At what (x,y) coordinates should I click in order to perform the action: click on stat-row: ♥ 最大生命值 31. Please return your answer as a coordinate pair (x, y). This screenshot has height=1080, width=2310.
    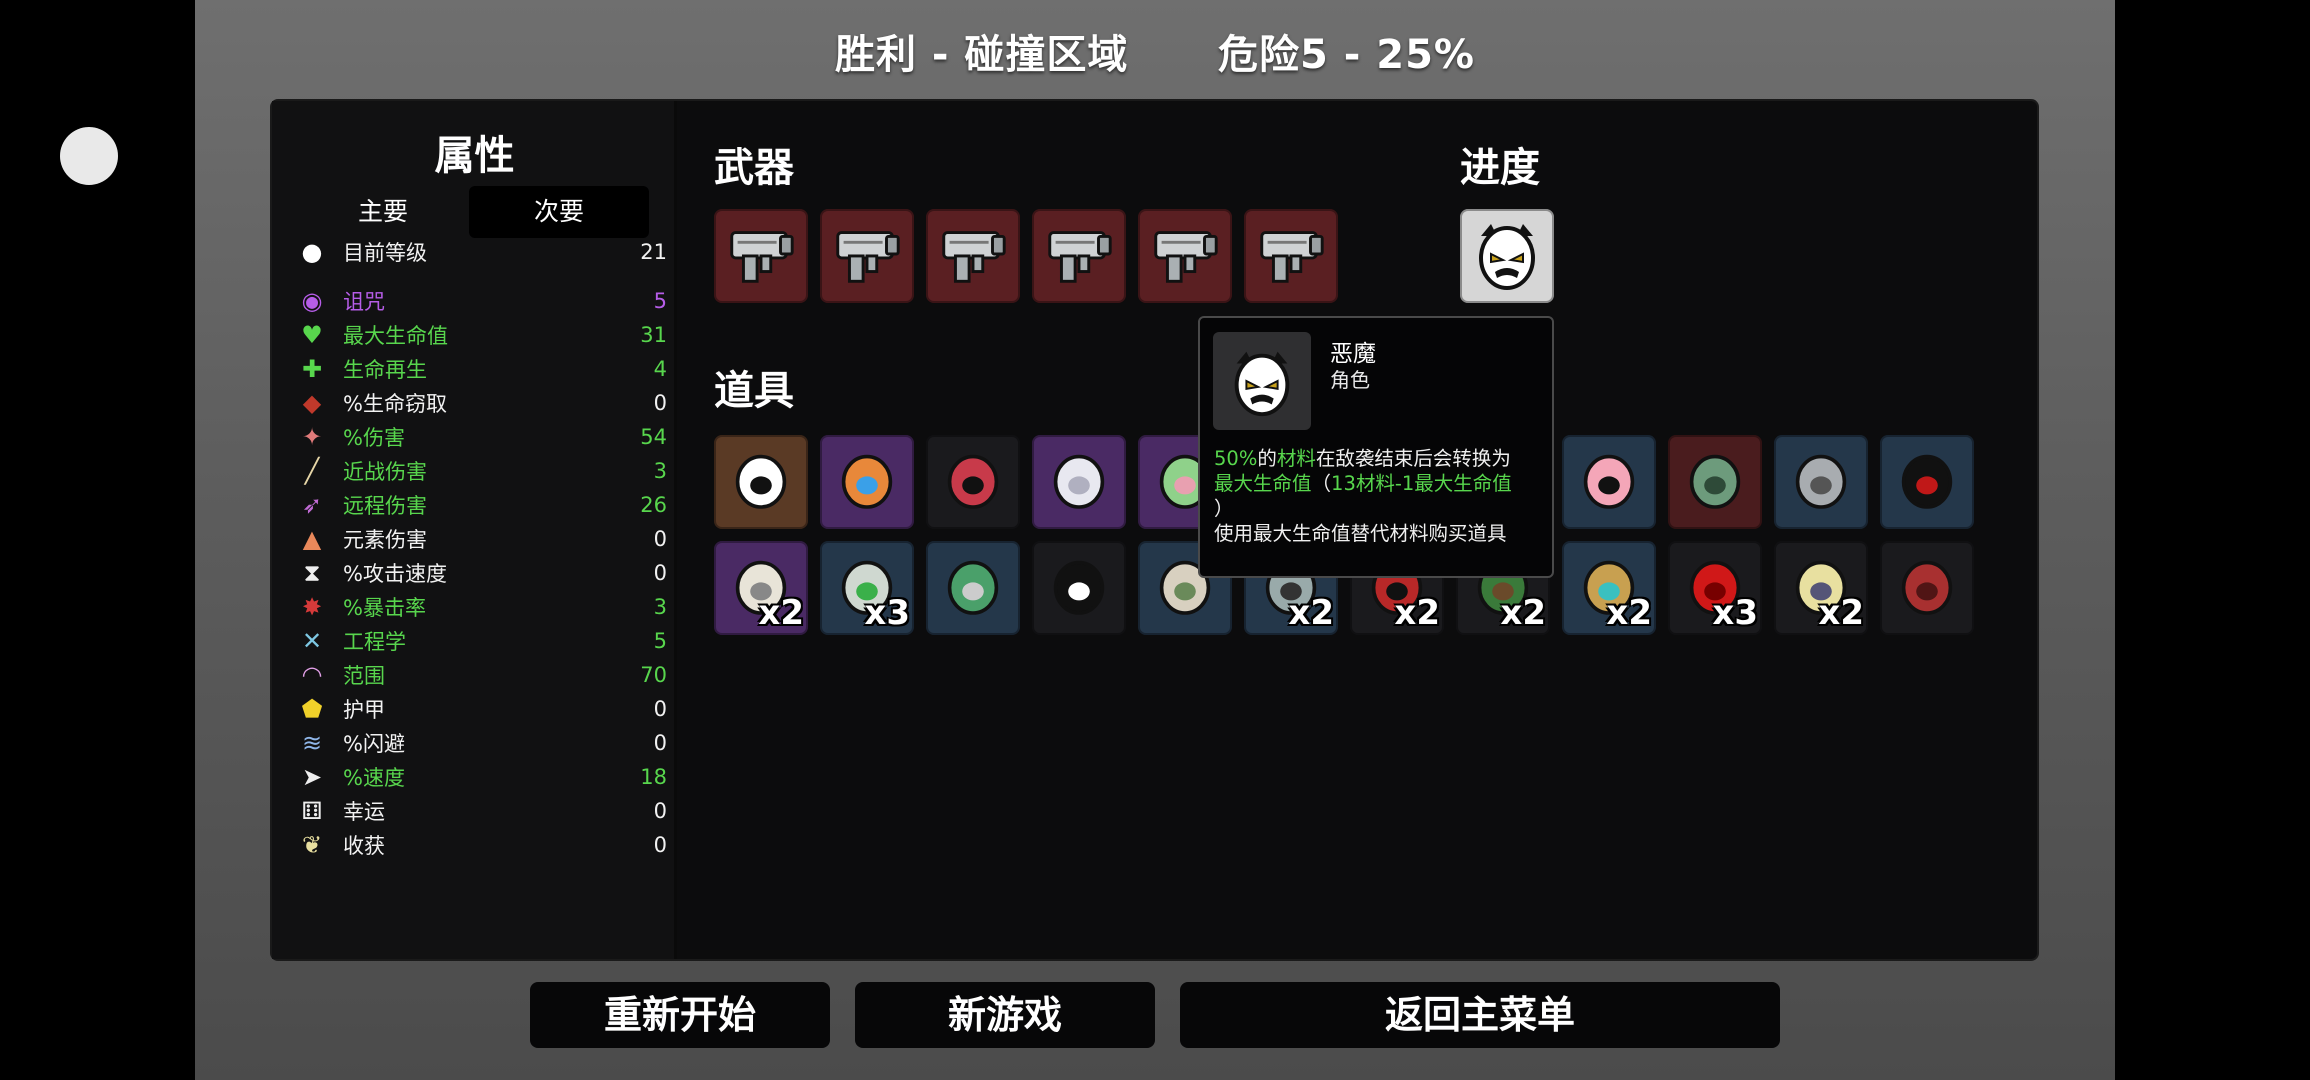
    Looking at the image, I should click on (482, 335).